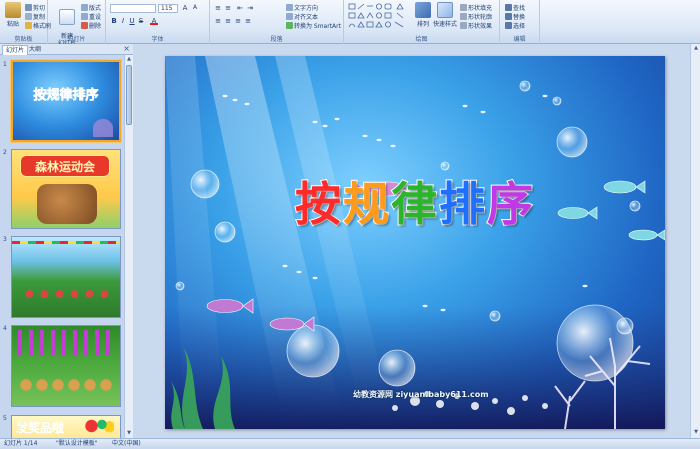 The image size is (700, 449). What do you see at coordinates (66, 96) in the screenshot?
I see `thumb-title: 按规律排序` at bounding box center [66, 96].